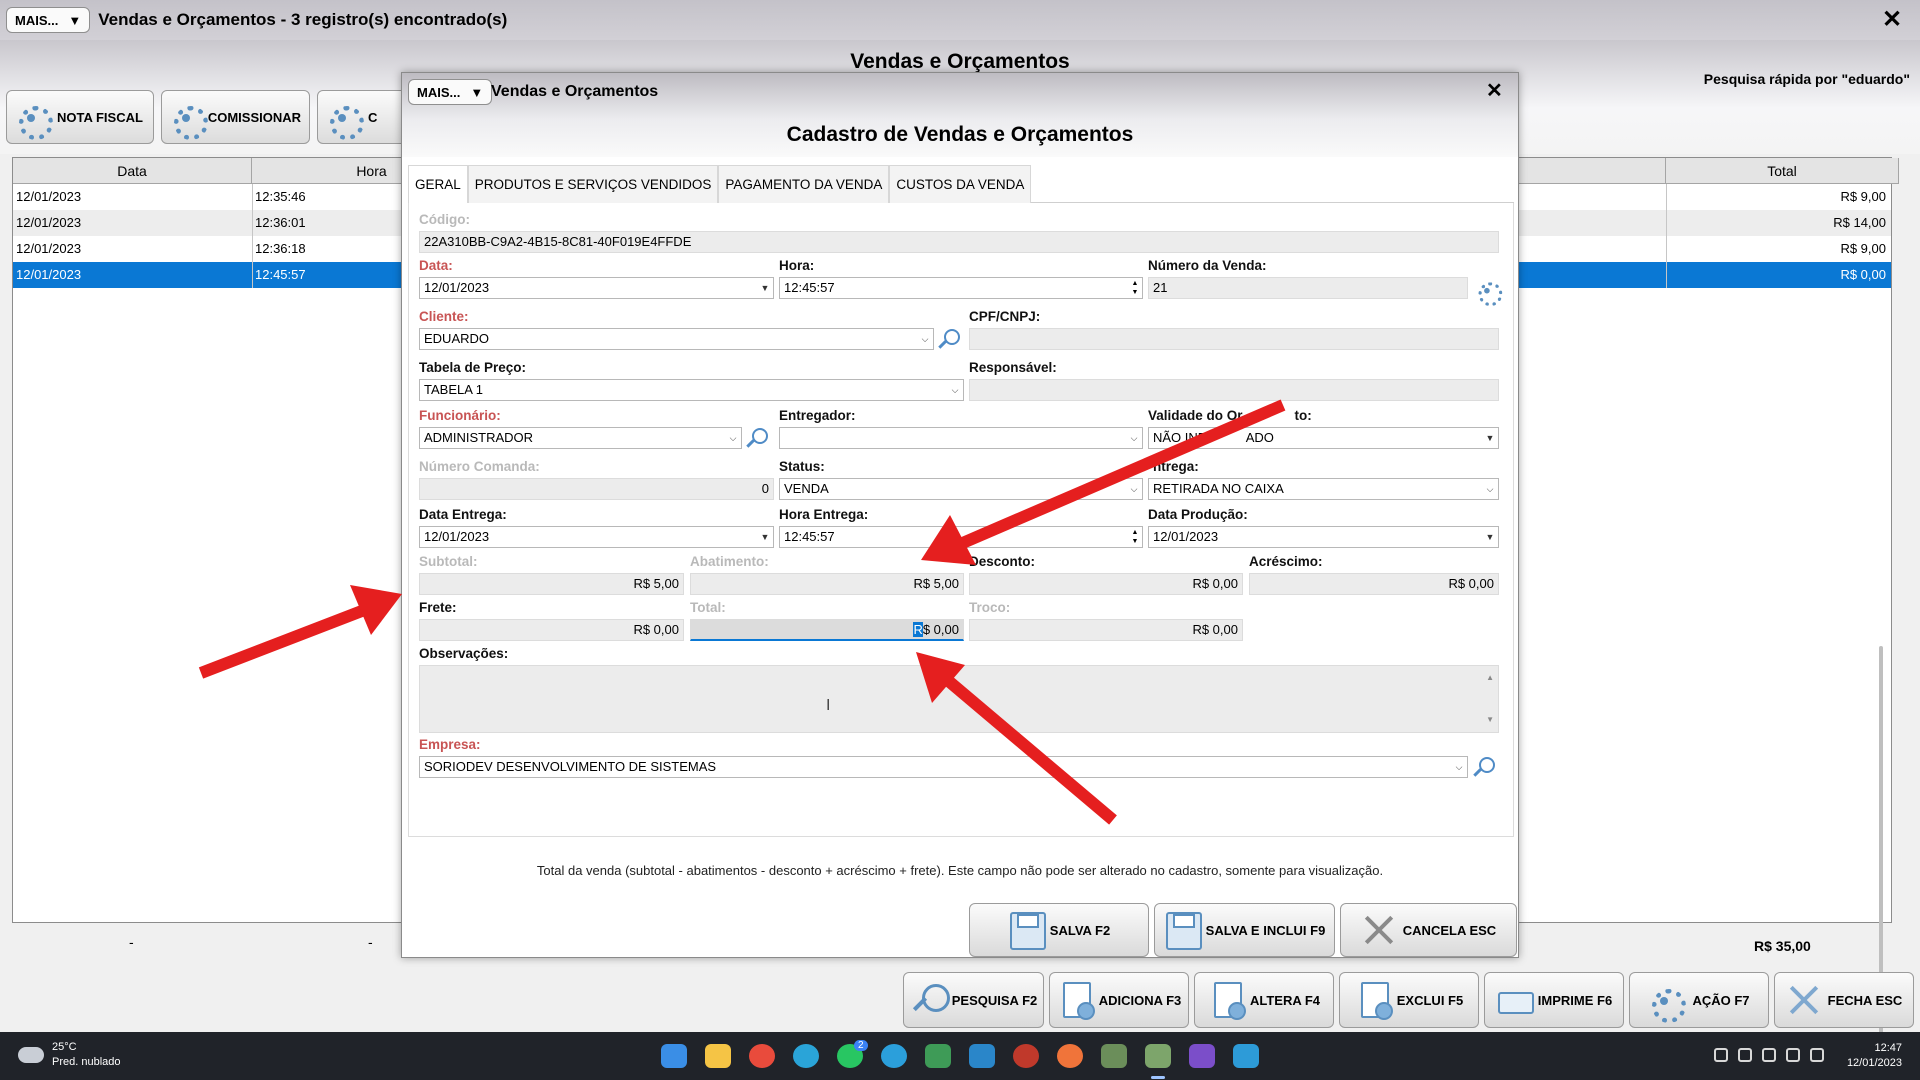  I want to click on validade-label: Validade do Or to:, so click(1230, 415).